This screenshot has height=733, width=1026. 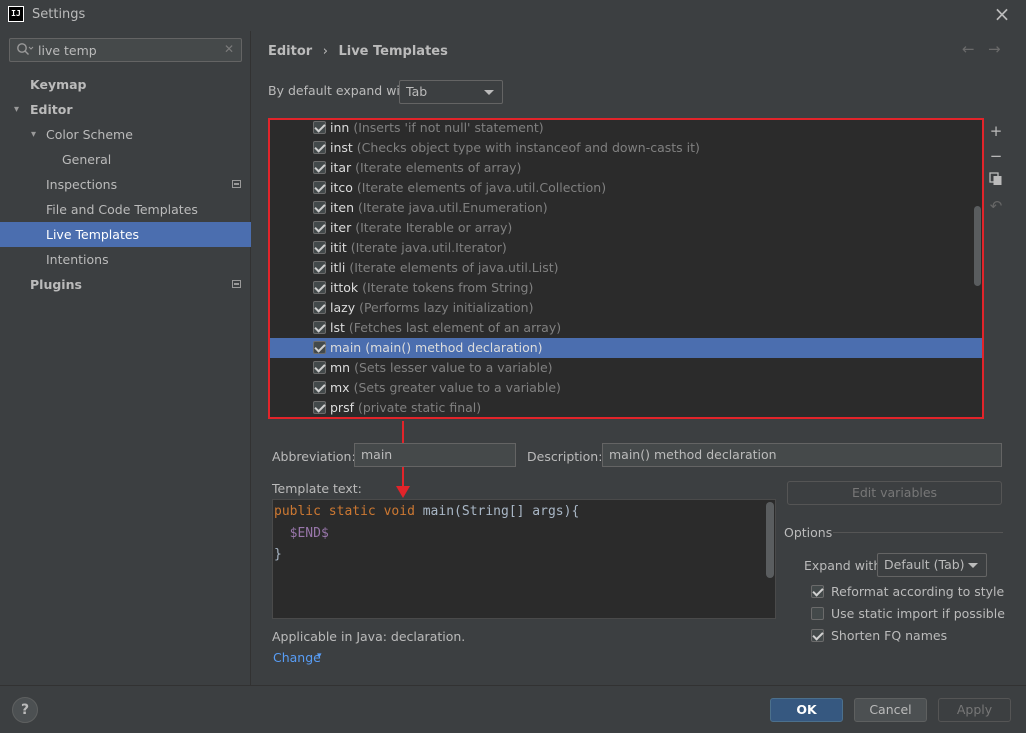 I want to click on forward-arrow-icon: →, so click(x=998, y=50).